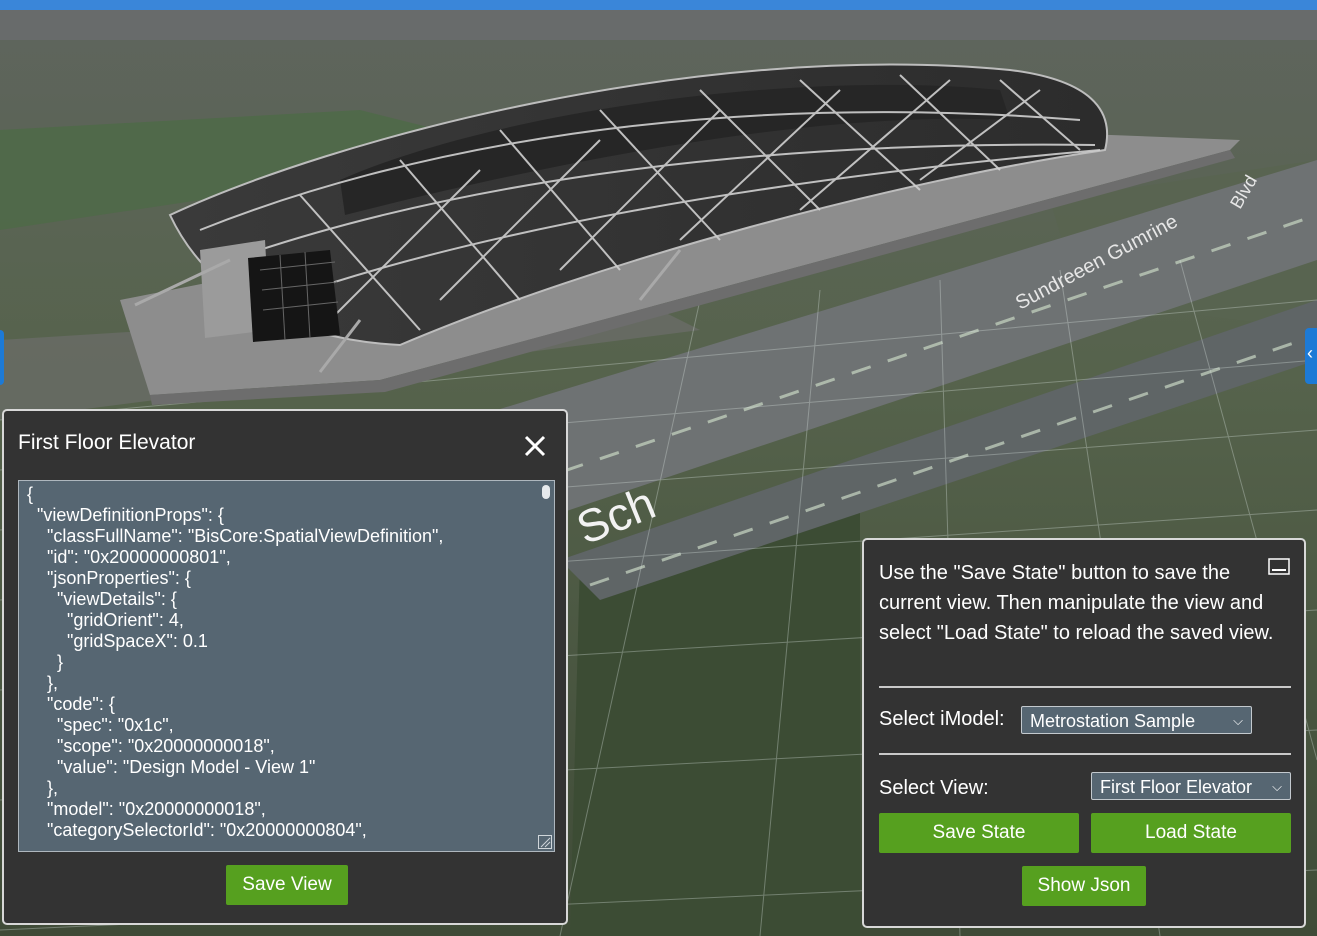 This screenshot has width=1317, height=936. I want to click on select-view-label: Select View:, so click(934, 788).